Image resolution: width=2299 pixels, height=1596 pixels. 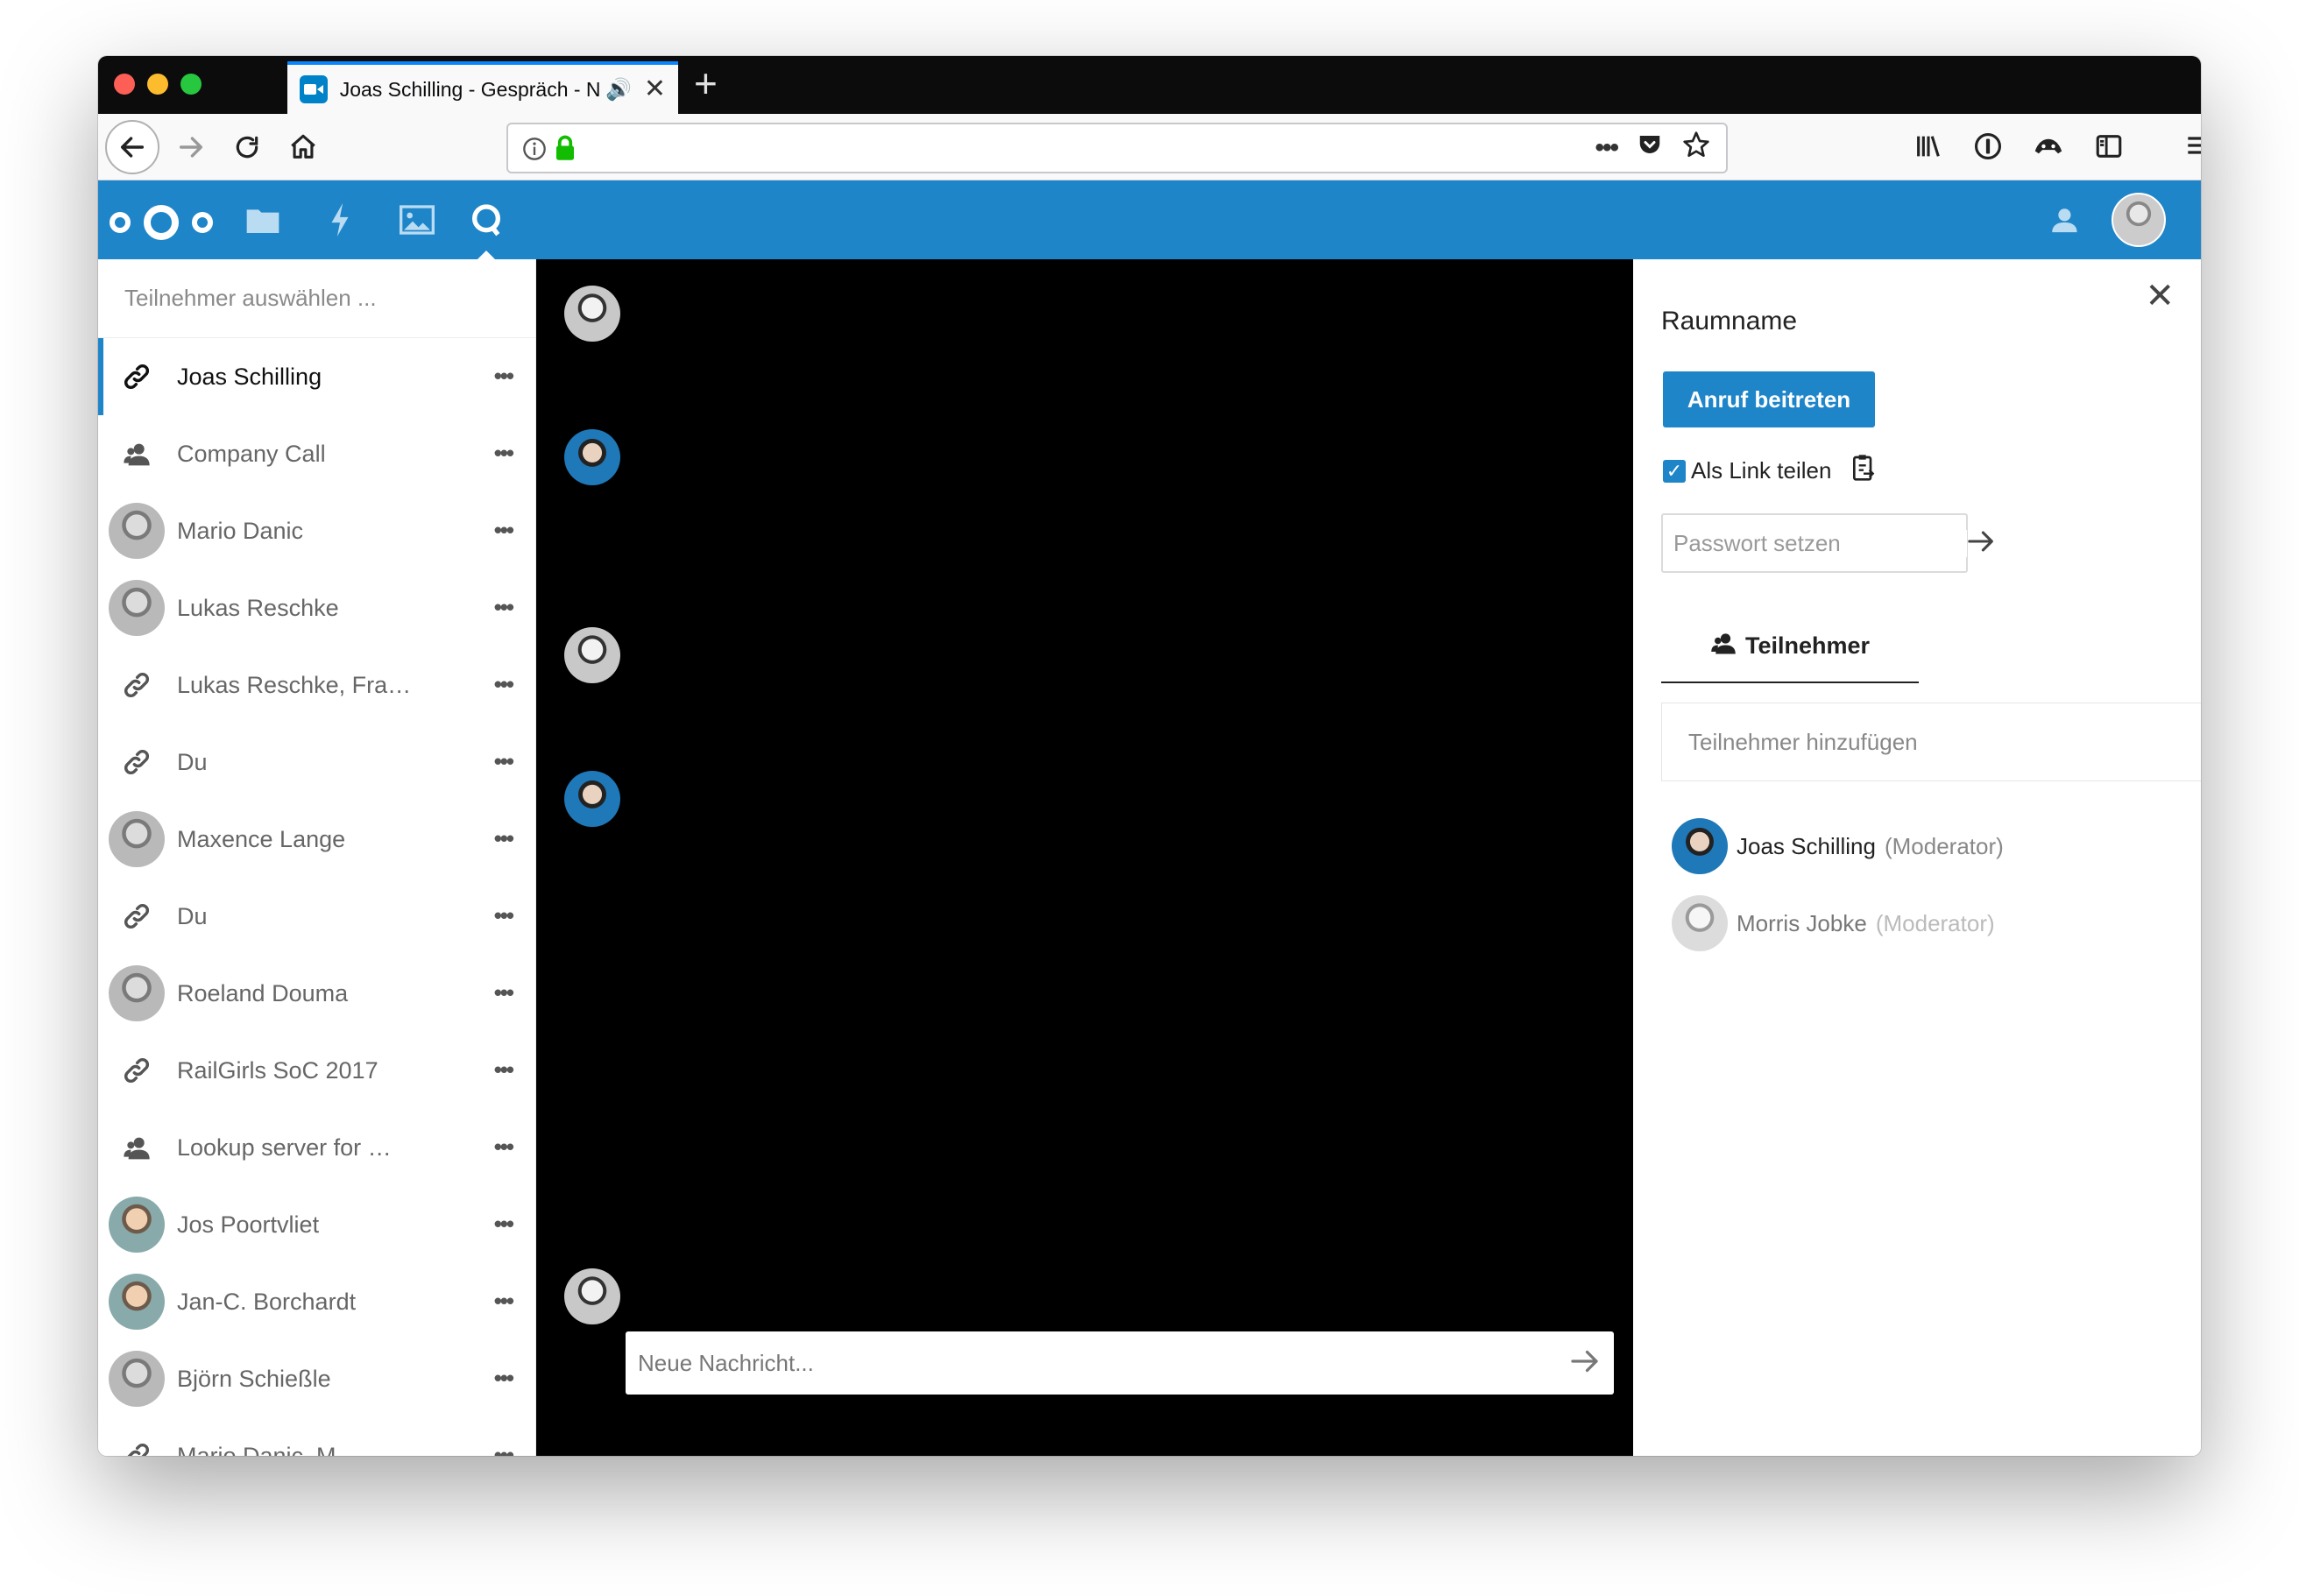 What do you see at coordinates (1104, 1363) in the screenshot?
I see `message-input` at bounding box center [1104, 1363].